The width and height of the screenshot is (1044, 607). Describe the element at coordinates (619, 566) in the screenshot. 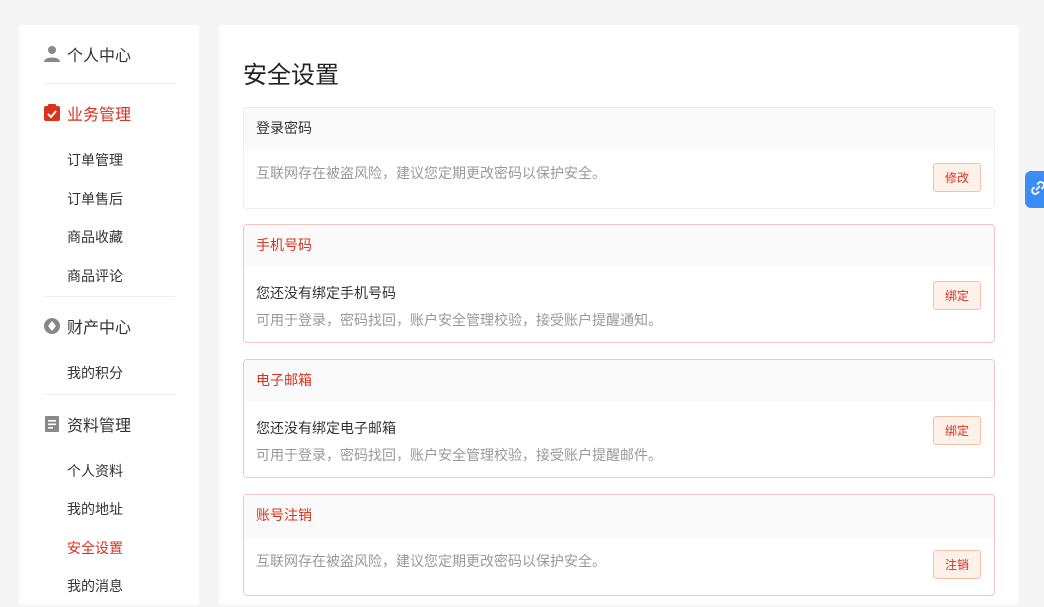

I see `card-body: 互联网存在被盗风险，建议您定期更改密码以保护安全。 注销` at that location.